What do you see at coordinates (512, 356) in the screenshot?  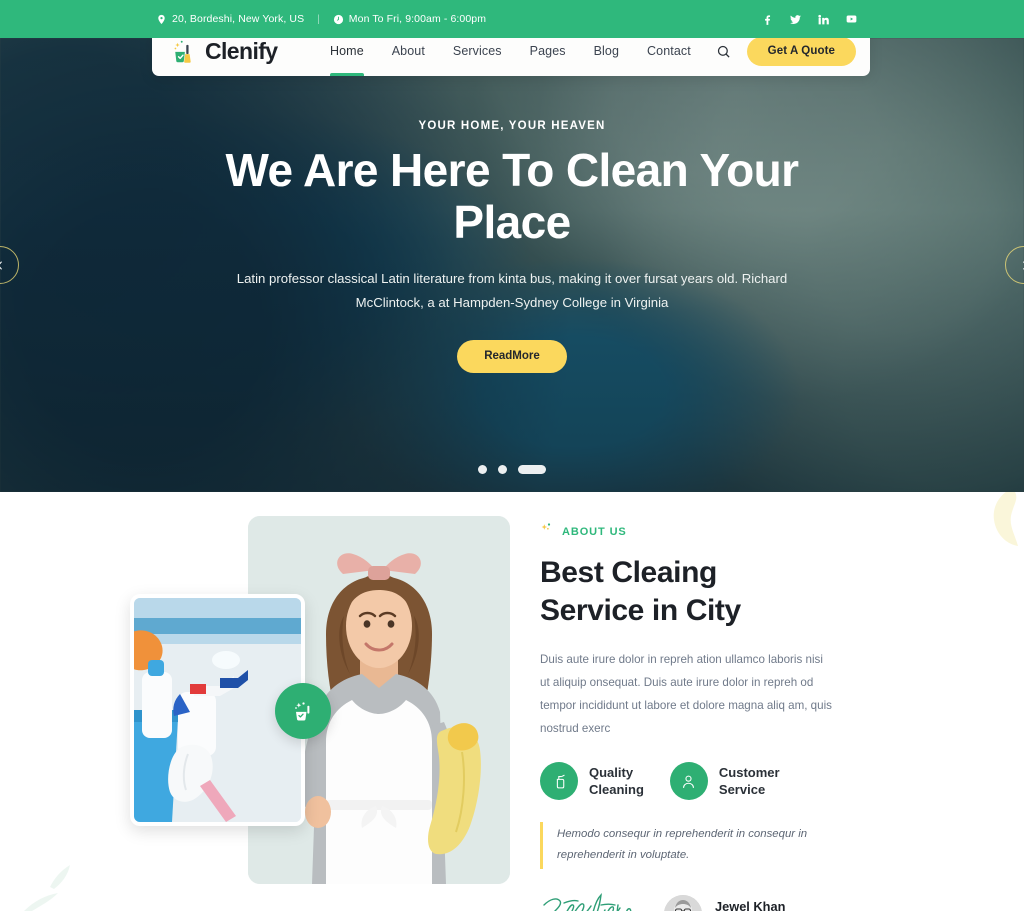 I see `hero-readmore-button: ReadMore` at bounding box center [512, 356].